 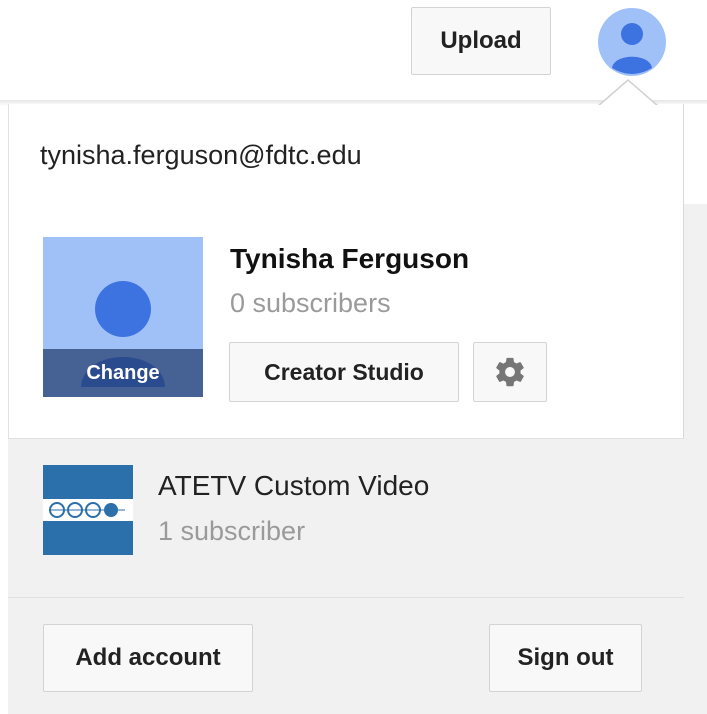 I want to click on upload-button: Upload, so click(x=481, y=41).